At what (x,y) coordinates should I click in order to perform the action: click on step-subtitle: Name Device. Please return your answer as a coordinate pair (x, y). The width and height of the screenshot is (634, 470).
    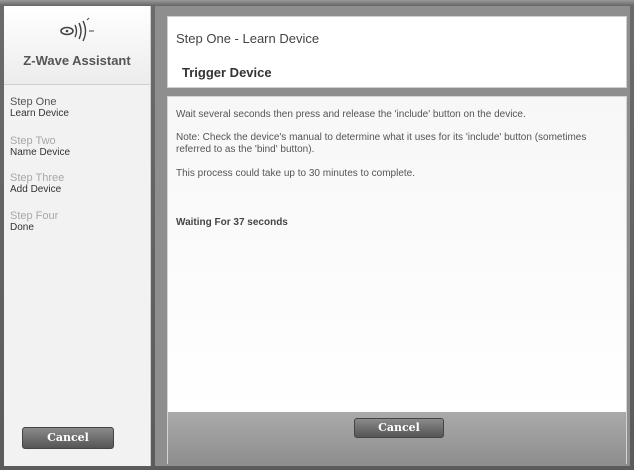
    Looking at the image, I should click on (40, 152).